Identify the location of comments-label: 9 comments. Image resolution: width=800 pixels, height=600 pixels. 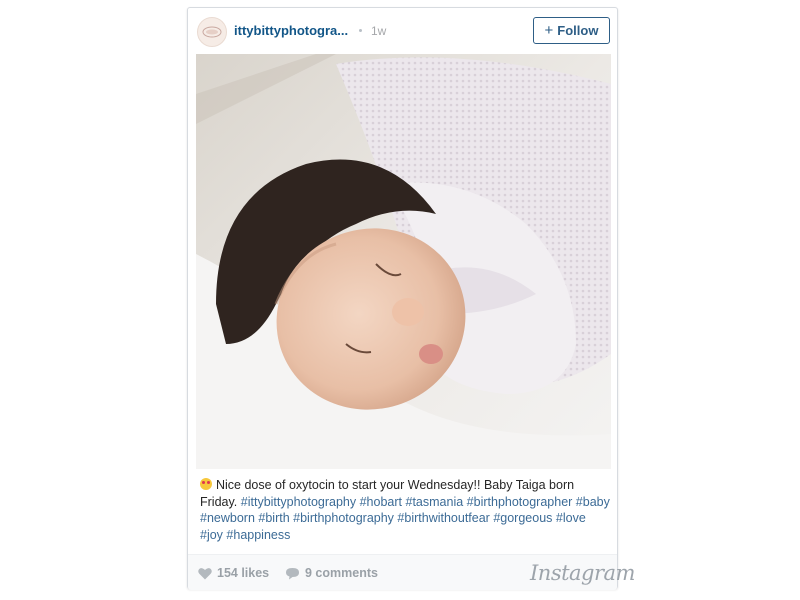
(341, 573).